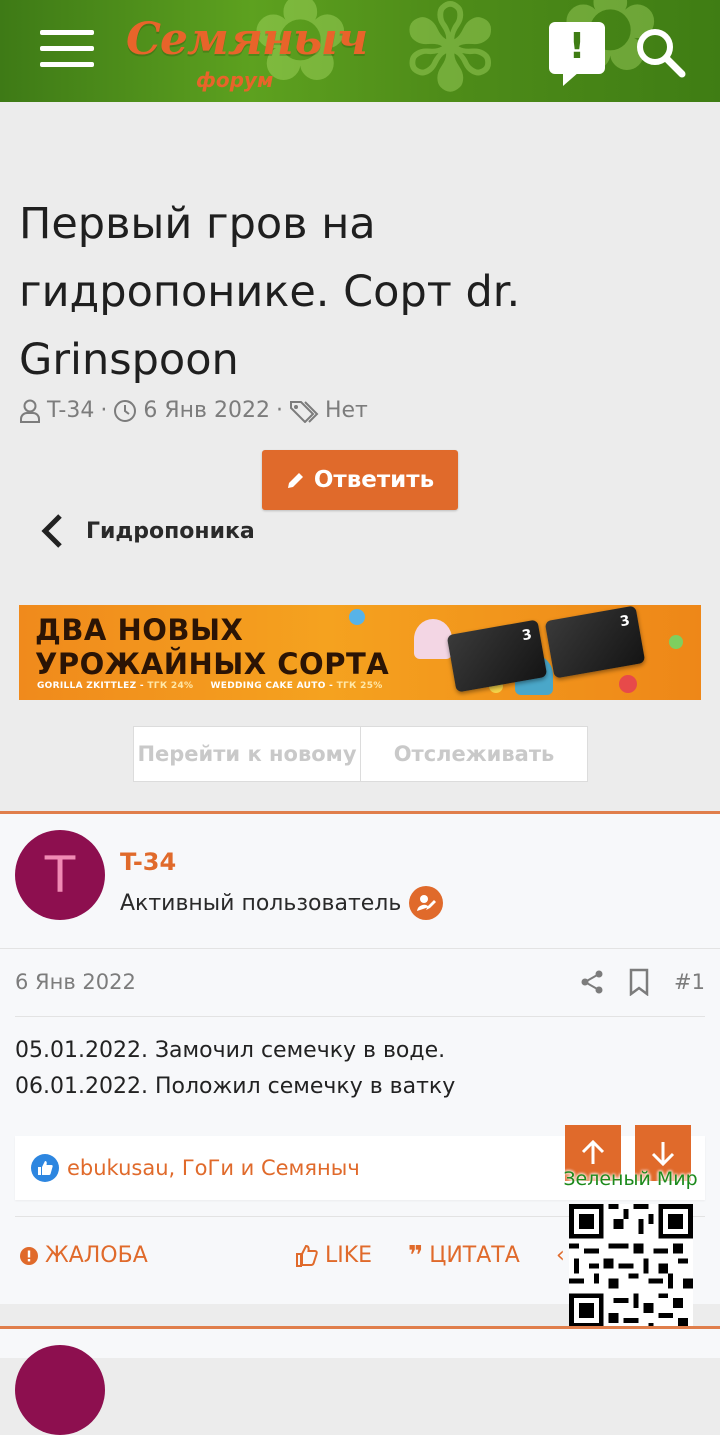 The width and height of the screenshot is (720, 1435). Describe the element at coordinates (577, 46) in the screenshot. I see `alert-bubble-icon: !` at that location.